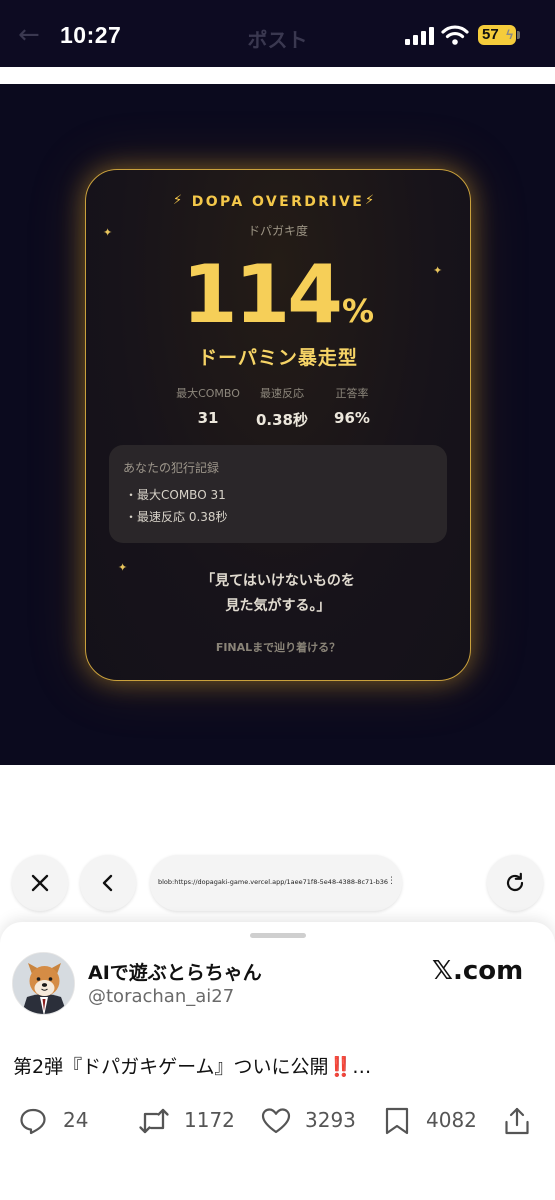  I want to click on back-button, so click(108, 883).